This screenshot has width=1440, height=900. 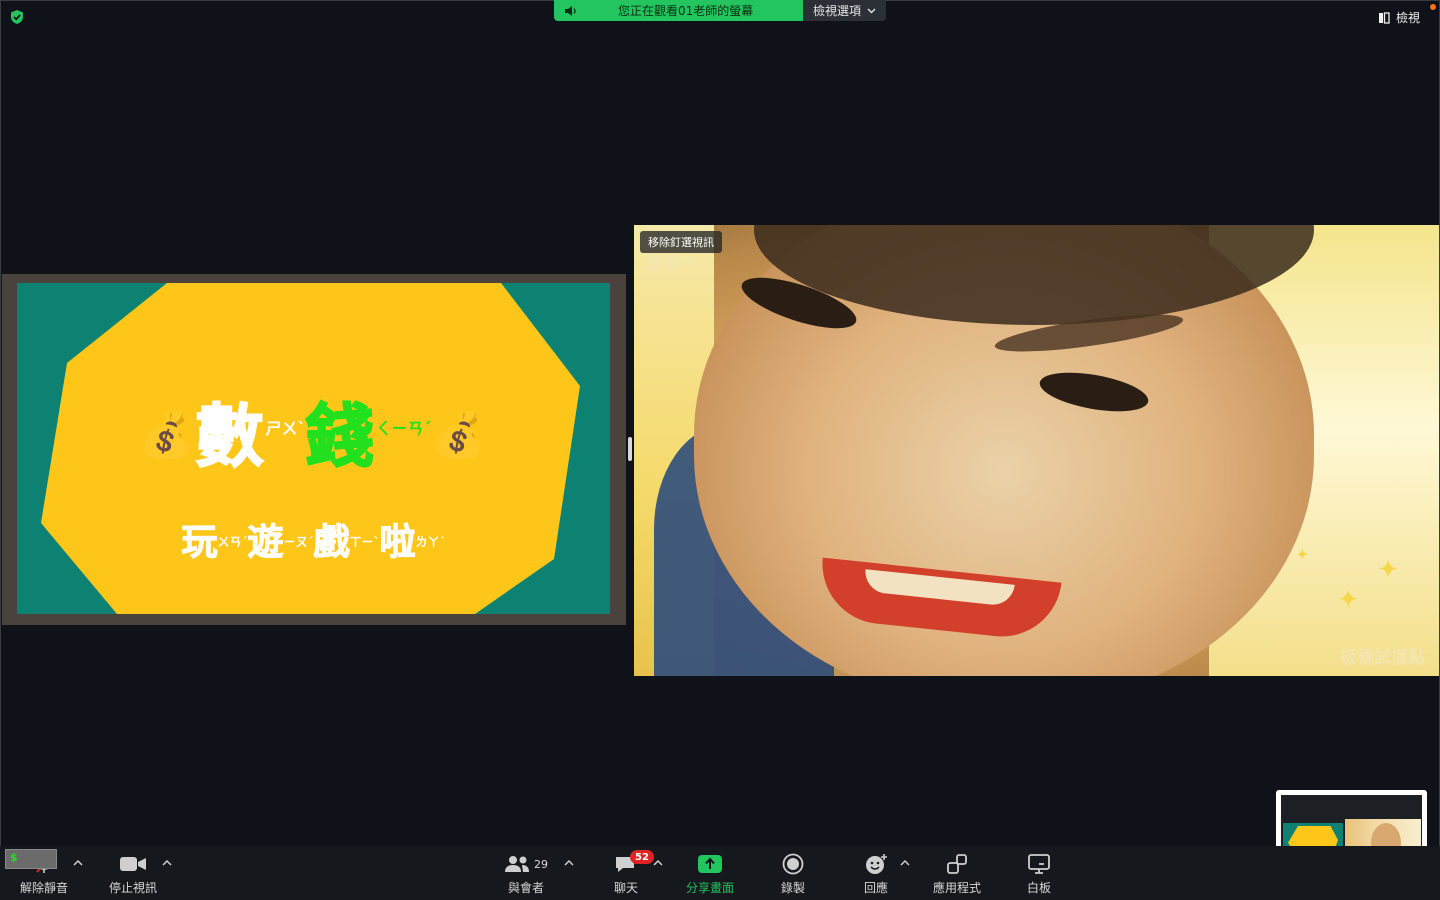 What do you see at coordinates (876, 864) in the screenshot?
I see `smiley-plus-icon` at bounding box center [876, 864].